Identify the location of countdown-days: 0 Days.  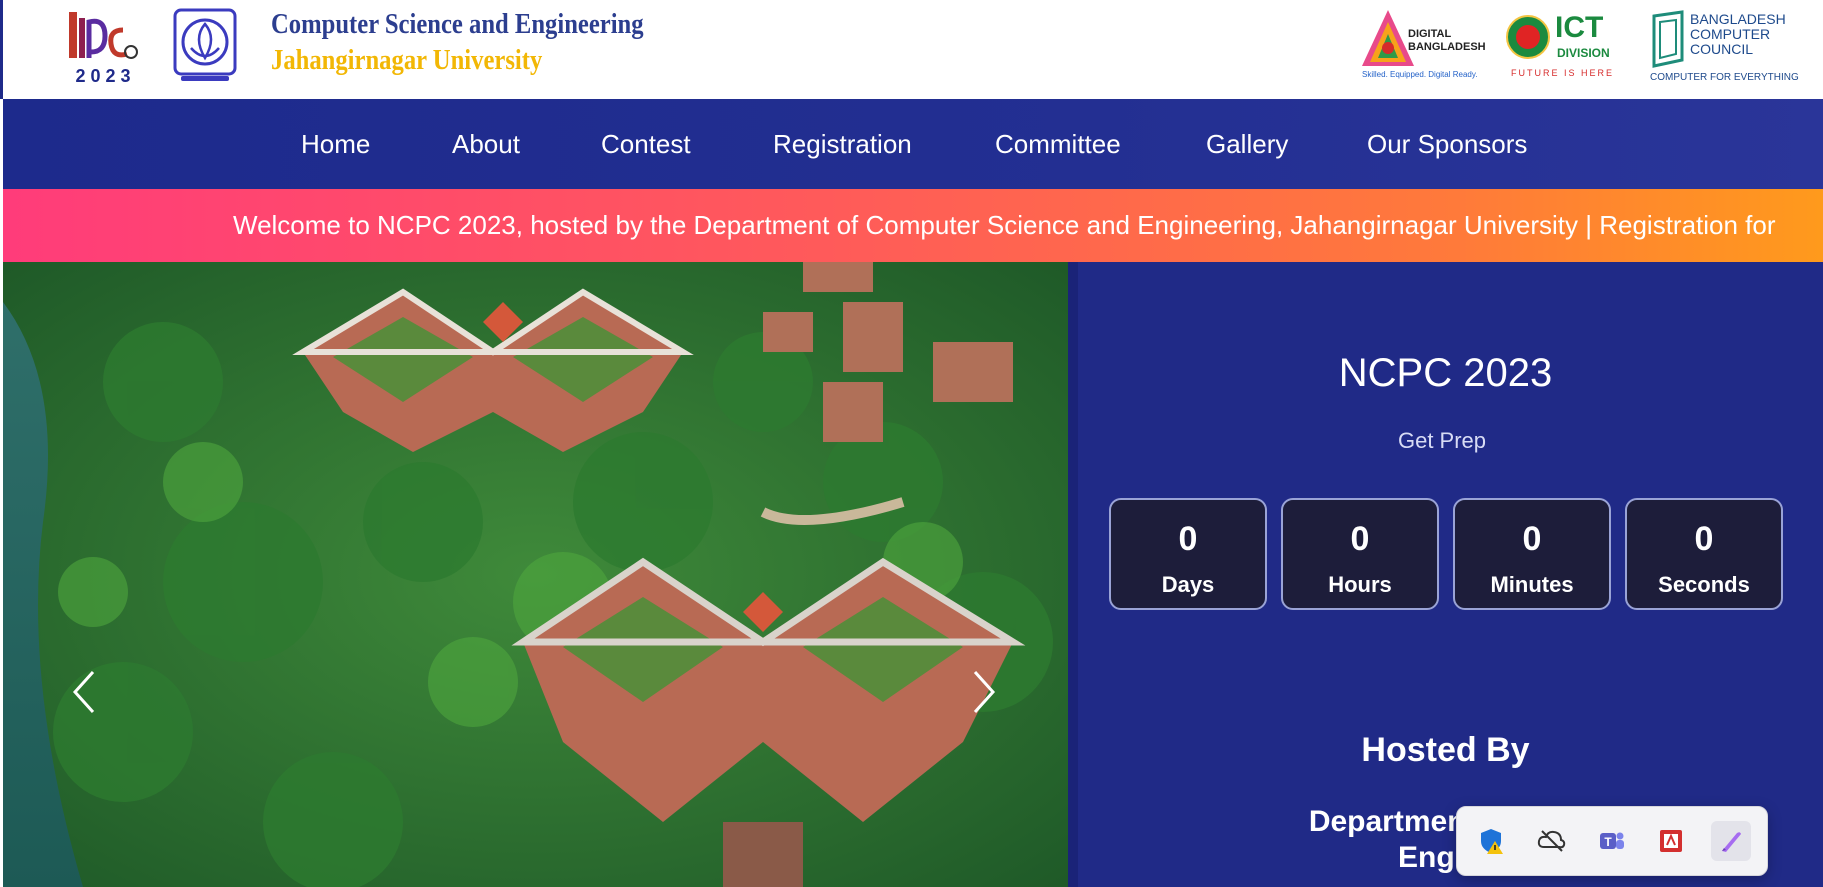
(1188, 554).